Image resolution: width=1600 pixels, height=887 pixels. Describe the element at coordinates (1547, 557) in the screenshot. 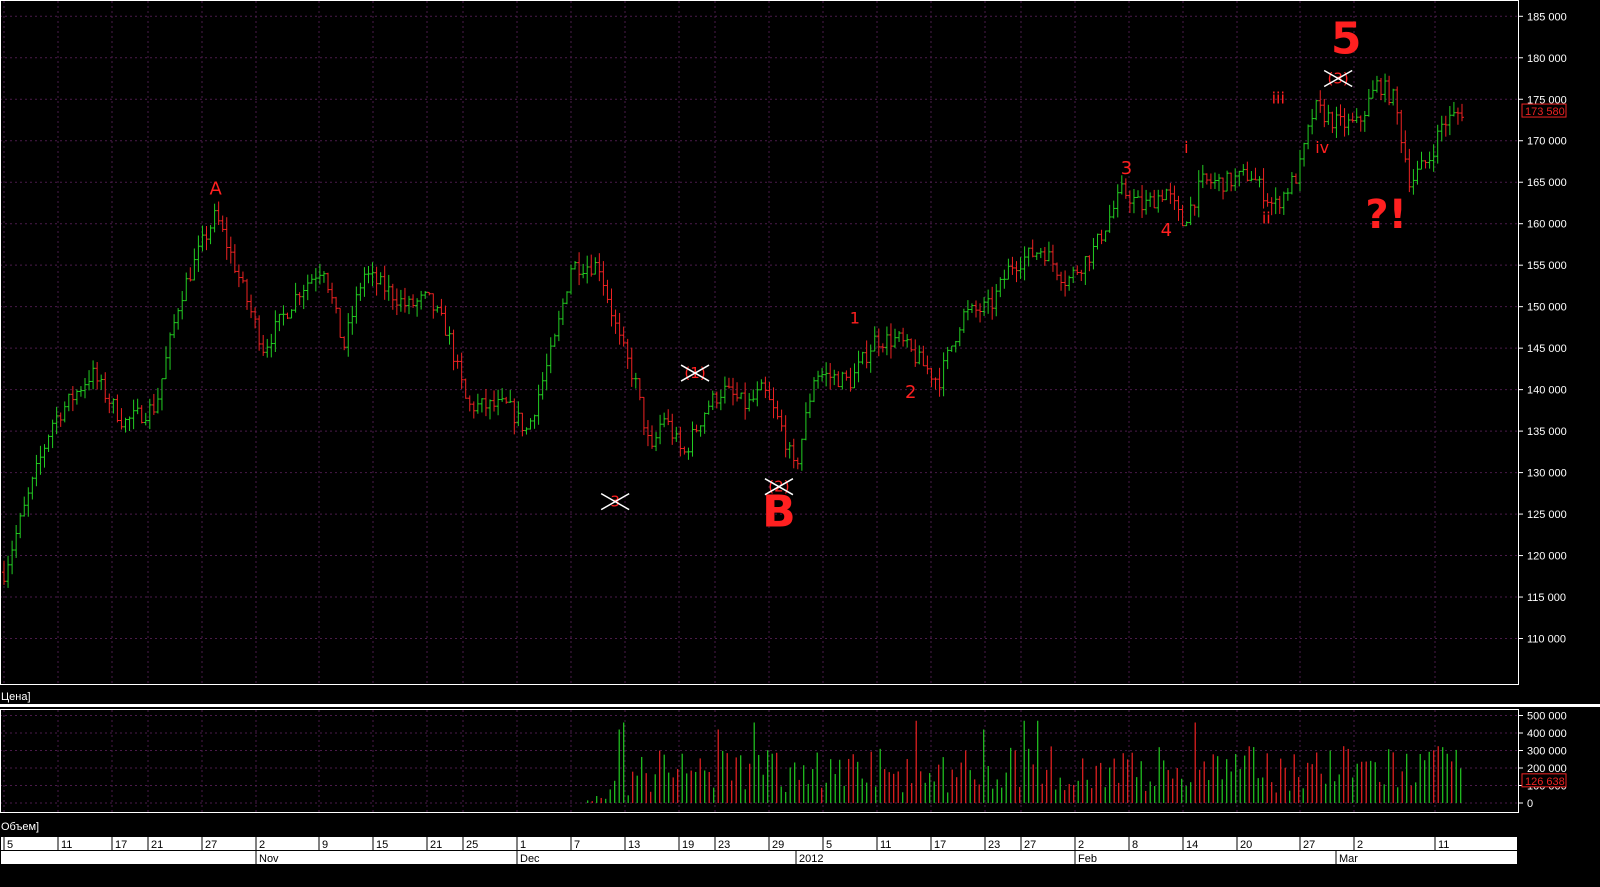

I see `price-tick-label: 120 000` at that location.